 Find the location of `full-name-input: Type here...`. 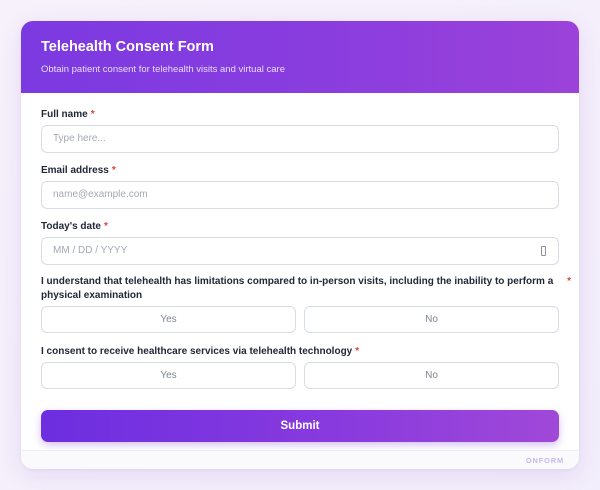

full-name-input: Type here... is located at coordinates (300, 139).